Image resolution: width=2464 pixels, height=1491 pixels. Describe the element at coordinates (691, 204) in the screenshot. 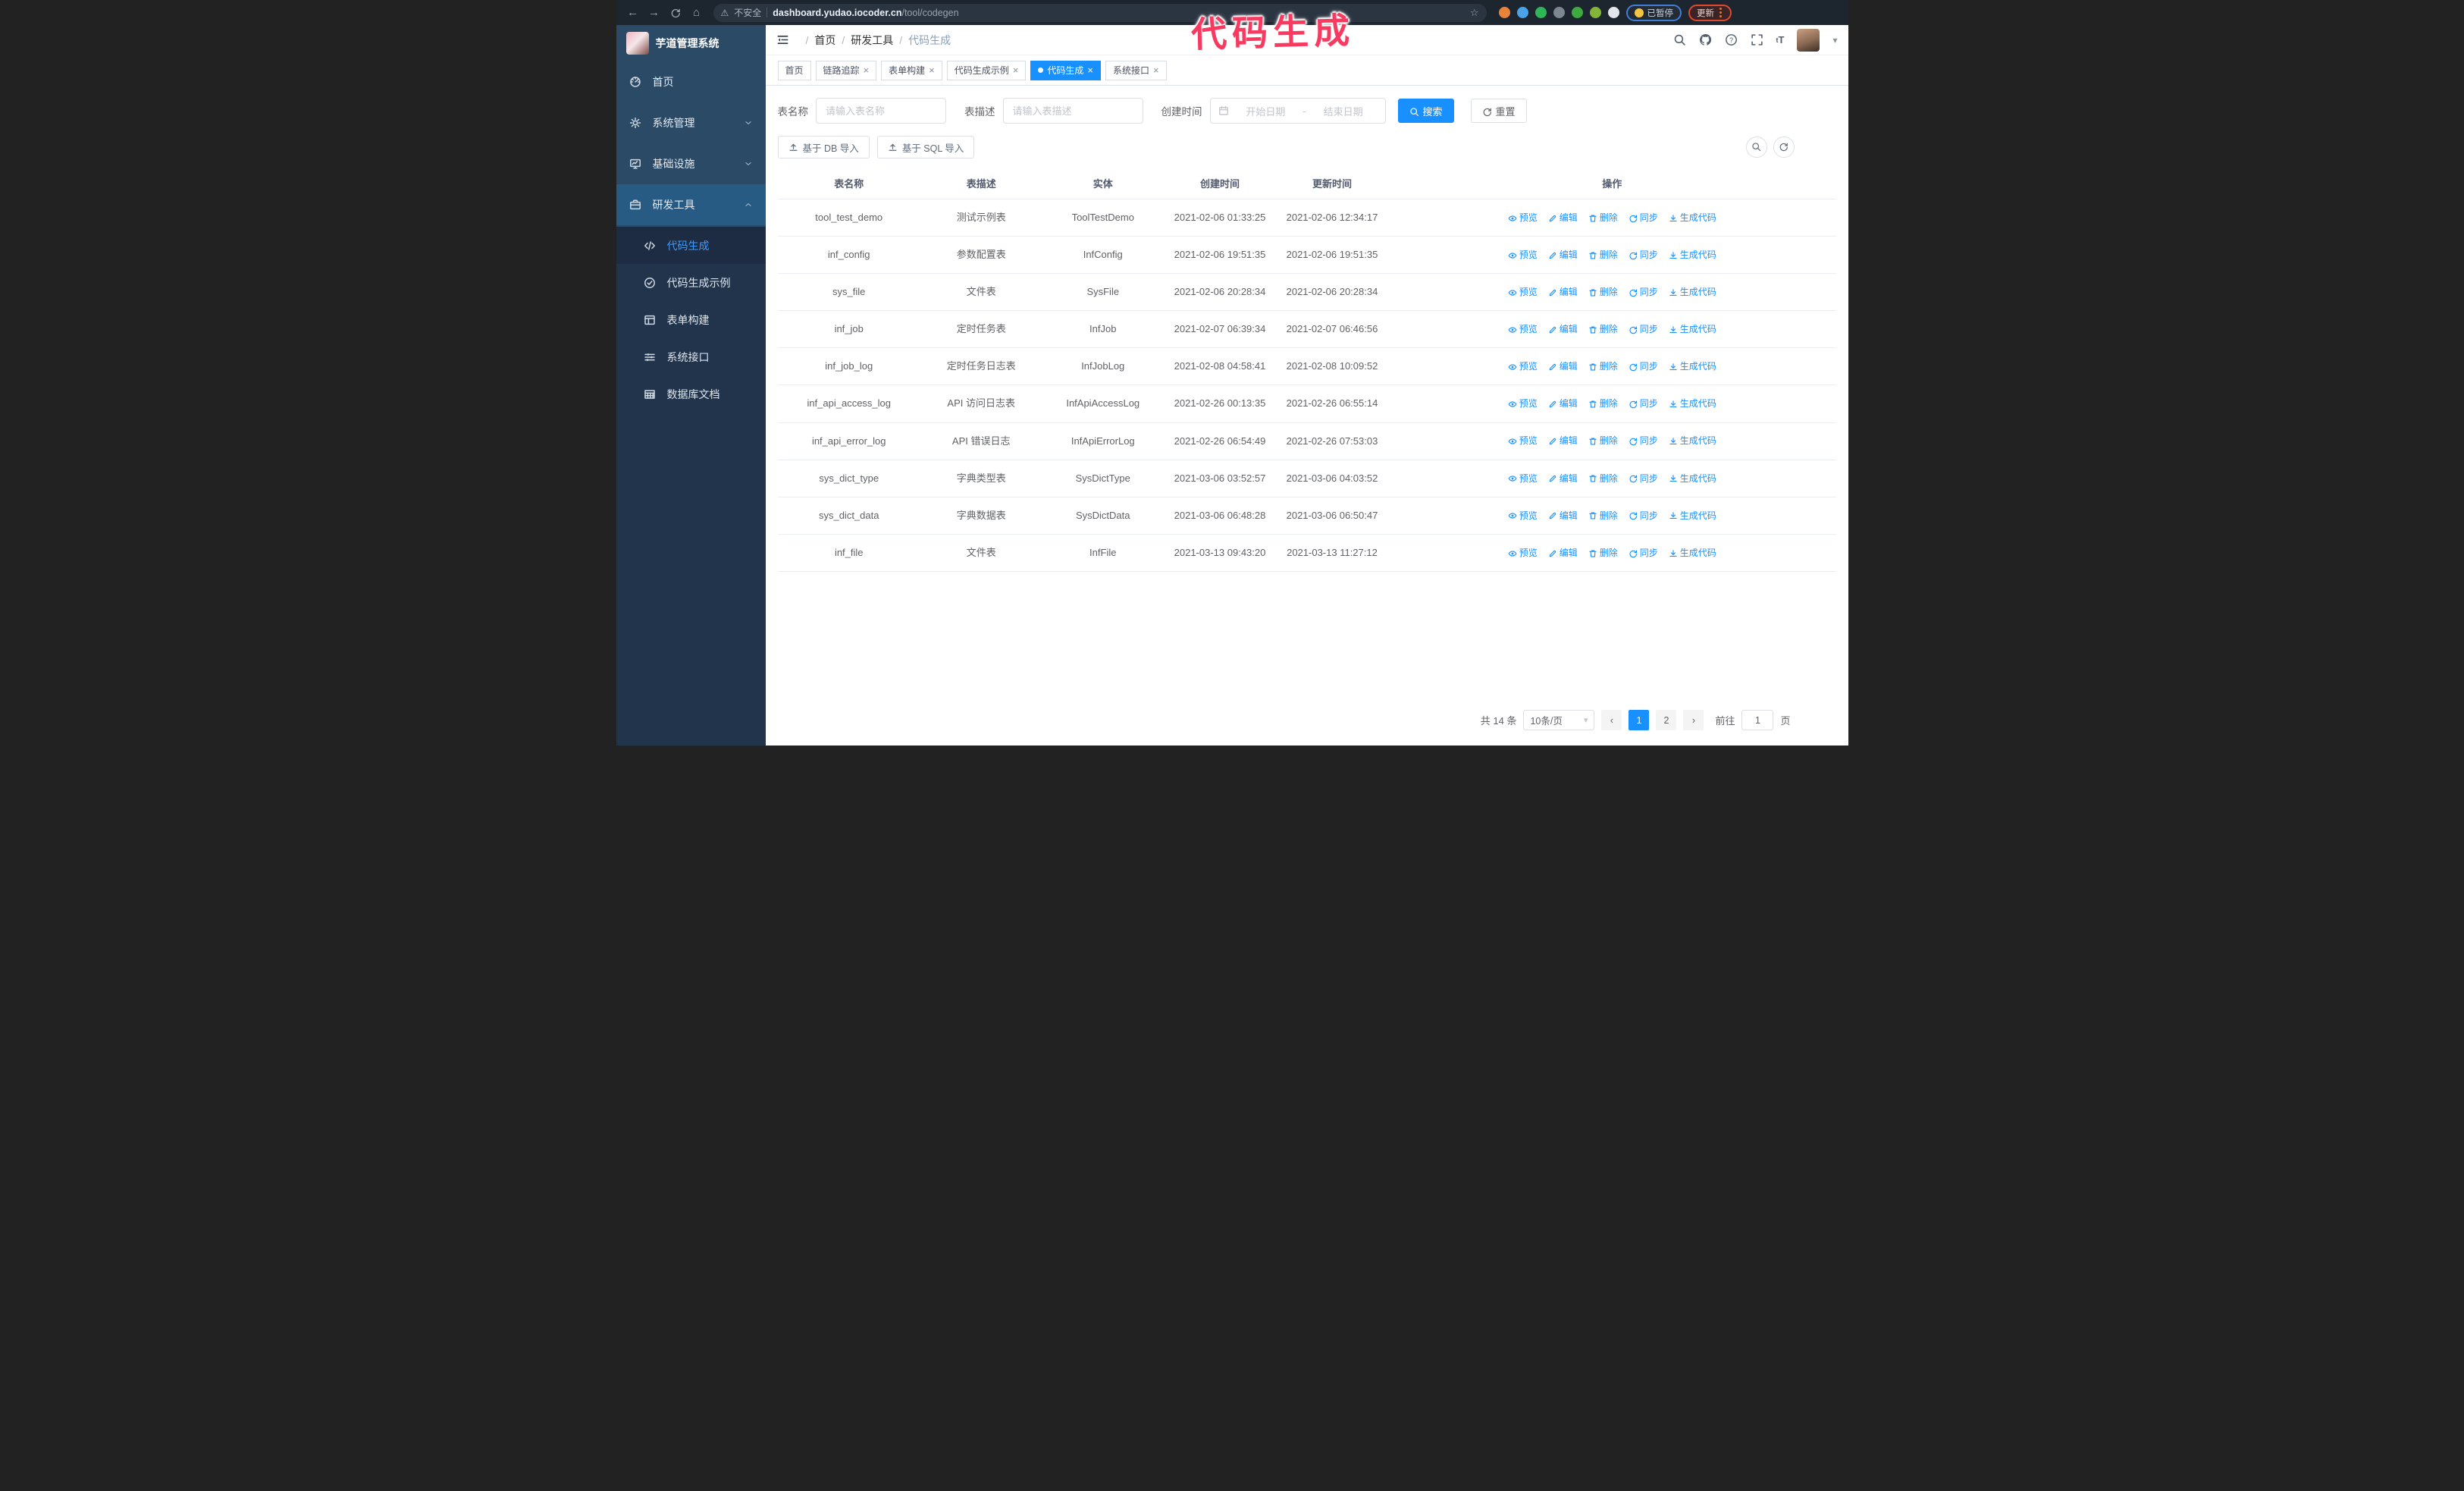

I see `sidebar-menu-item: 研发工具` at that location.